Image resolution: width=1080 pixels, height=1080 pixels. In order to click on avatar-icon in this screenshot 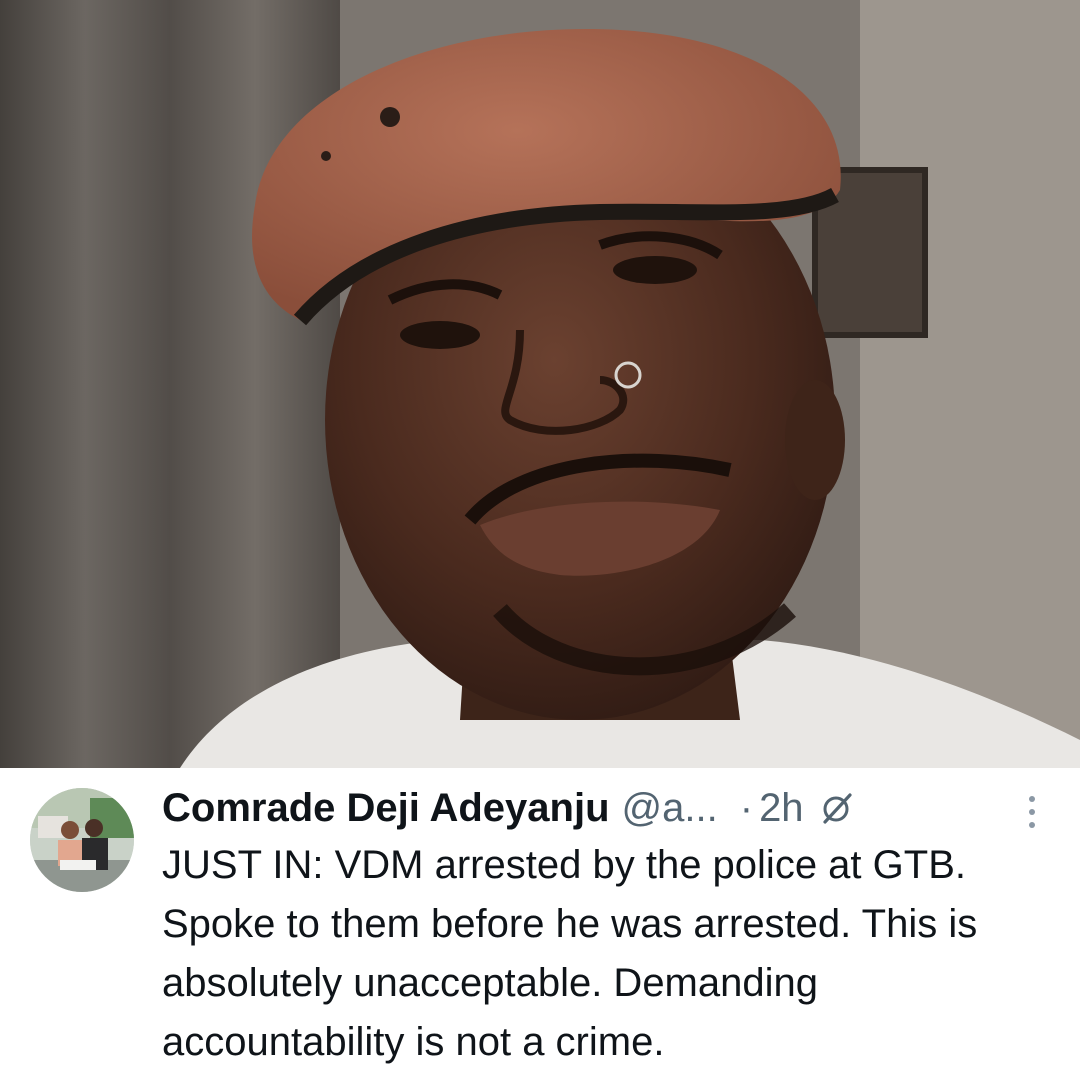, I will do `click(82, 840)`.